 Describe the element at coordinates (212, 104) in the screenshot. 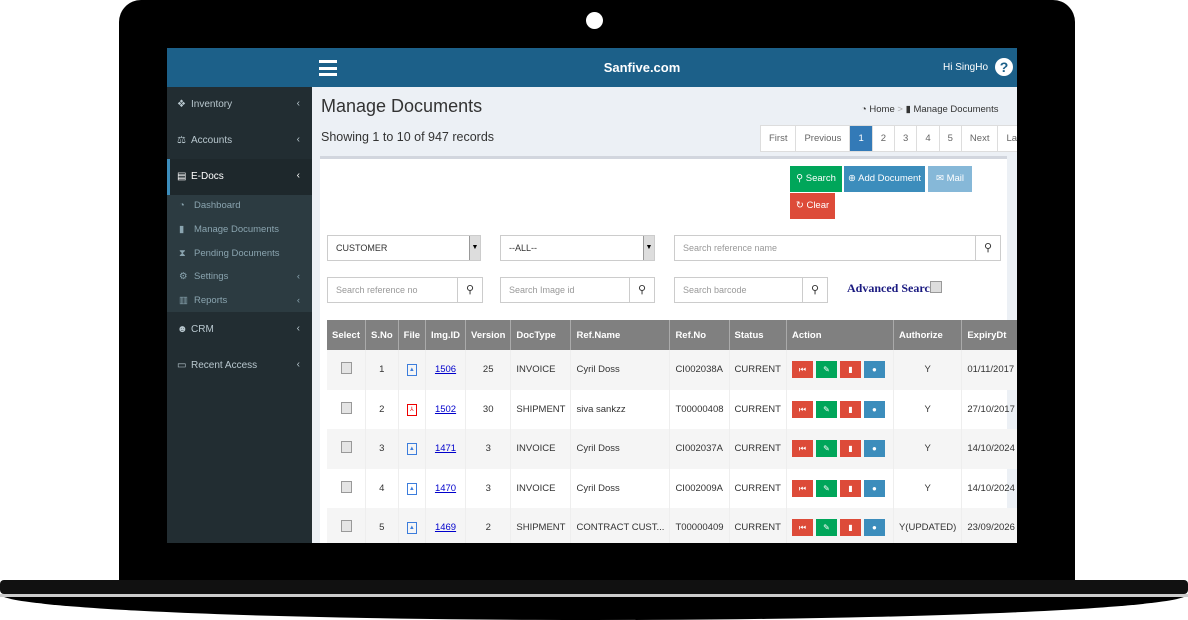

I see `sidebar-item-label: Inventory` at that location.